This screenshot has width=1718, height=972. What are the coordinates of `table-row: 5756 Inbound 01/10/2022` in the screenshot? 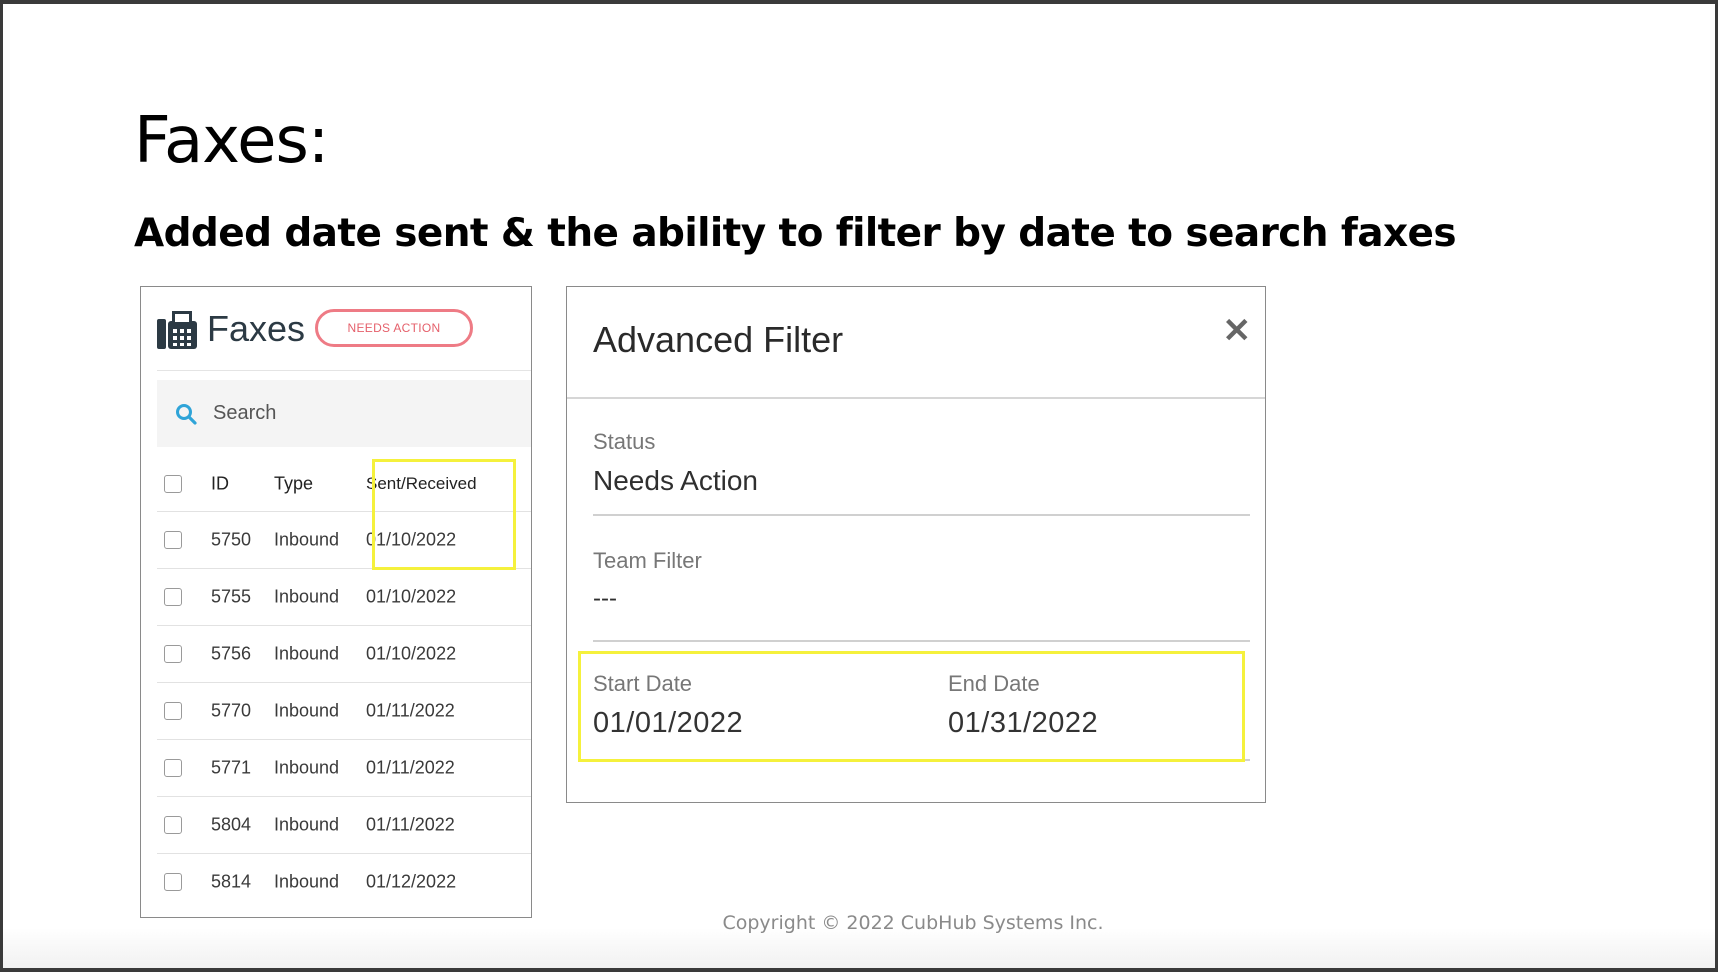 It's located at (344, 654).